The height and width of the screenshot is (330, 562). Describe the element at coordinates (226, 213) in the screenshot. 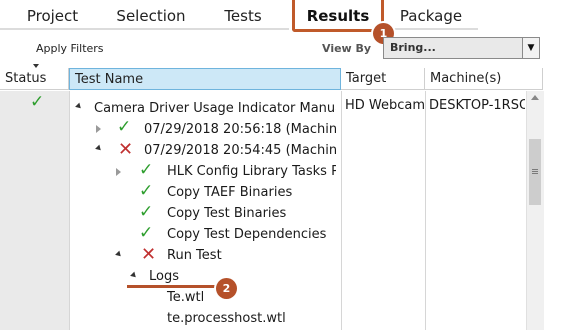

I see `tree-item-copy-test-binaries: Copy Test Binaries` at that location.